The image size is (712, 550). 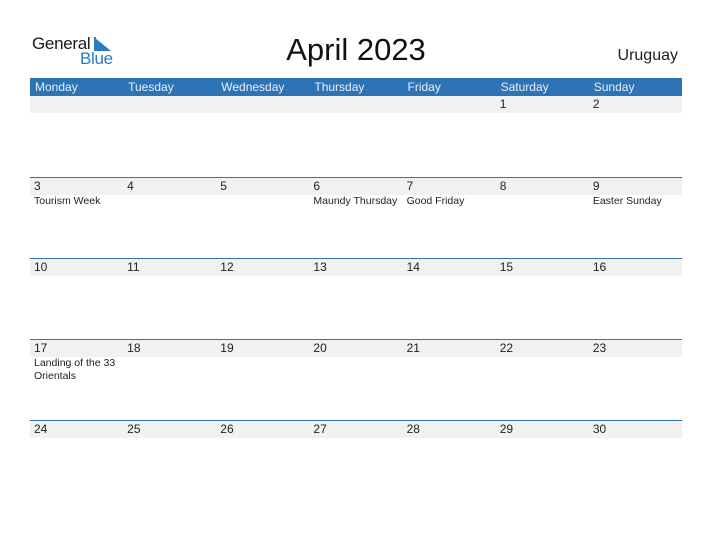 I want to click on day-cell: 27, so click(x=355, y=461).